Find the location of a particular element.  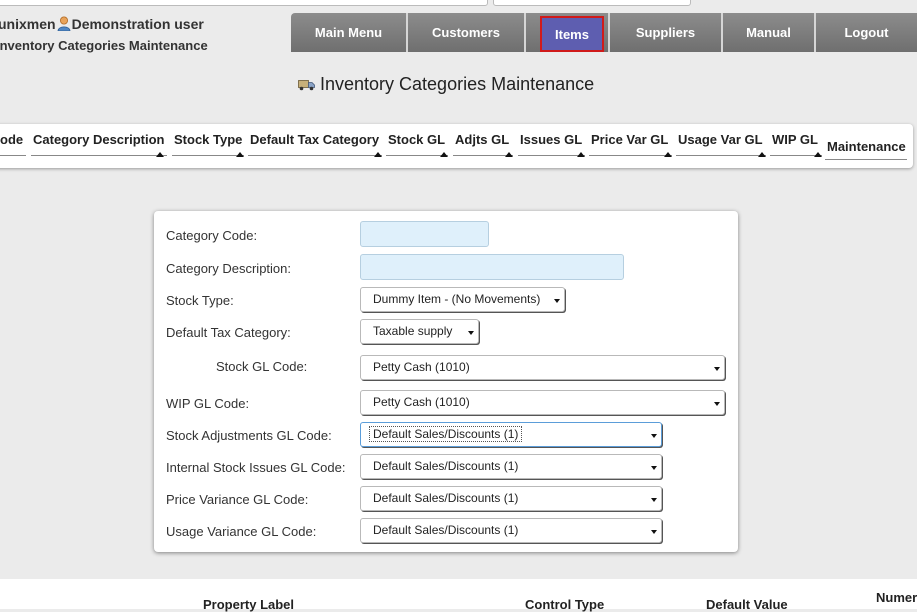

stock-adjustments-gl-select: Default Sales/Discounts (1) is located at coordinates (511, 434).